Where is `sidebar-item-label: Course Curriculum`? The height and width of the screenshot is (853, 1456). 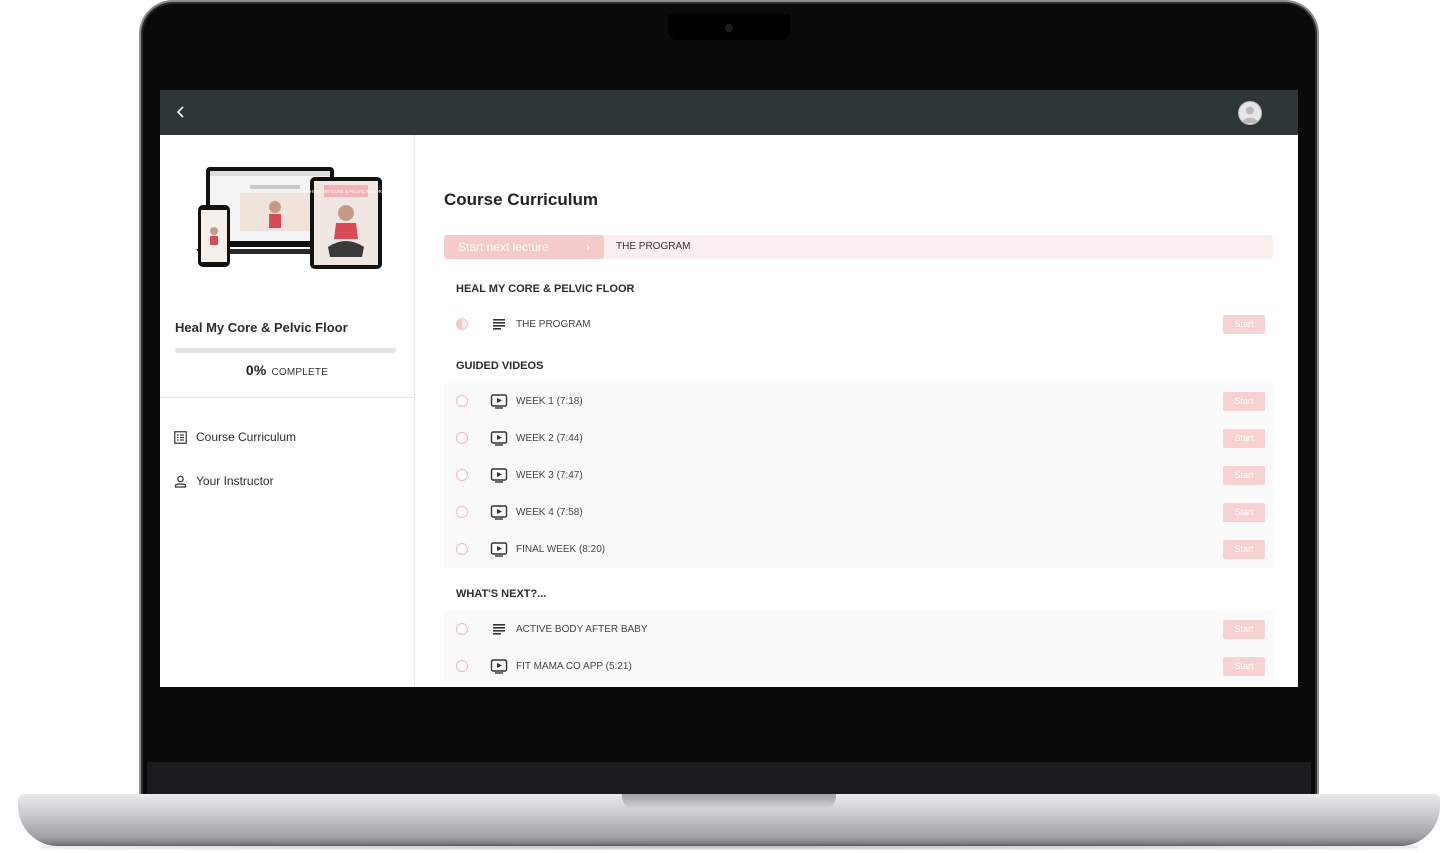
sidebar-item-label: Course Curriculum is located at coordinates (246, 437).